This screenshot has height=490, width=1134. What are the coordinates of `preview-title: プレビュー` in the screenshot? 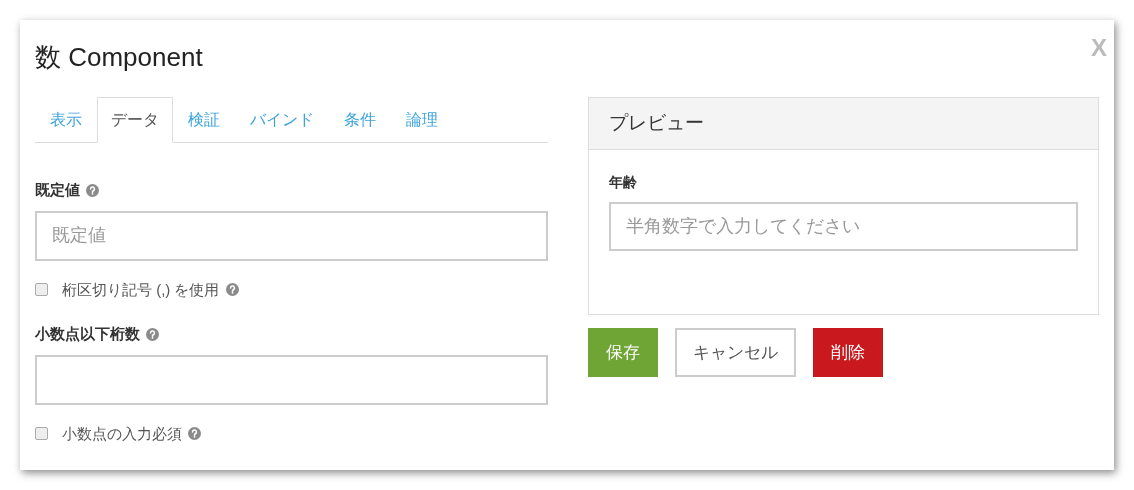 It's located at (656, 123).